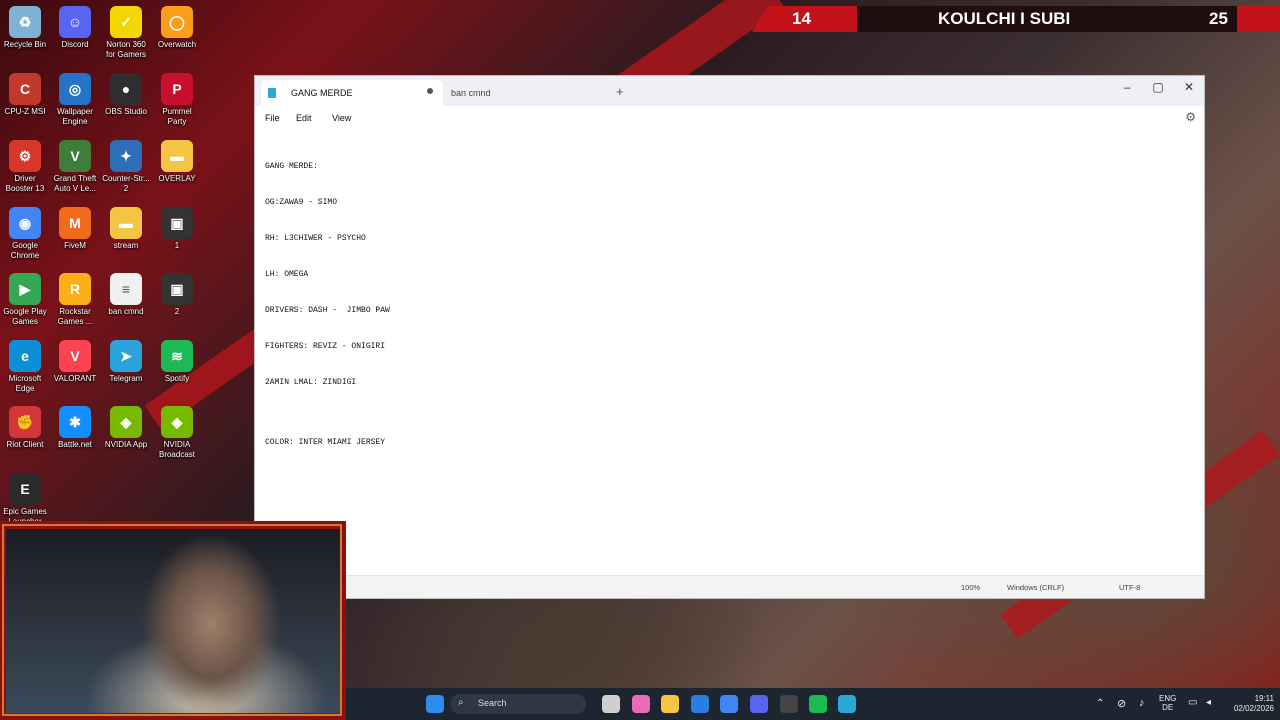  Describe the element at coordinates (177, 289) in the screenshot. I see `image-file-icon: ▣` at that location.